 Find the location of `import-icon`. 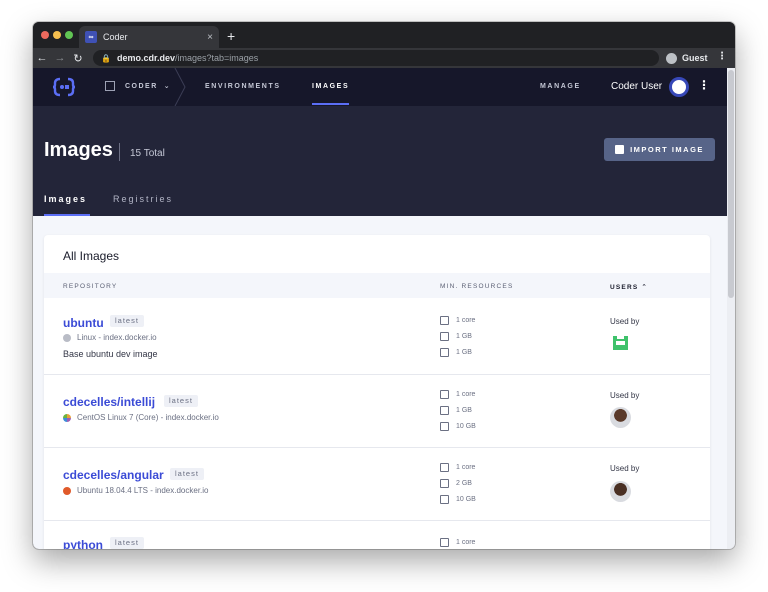

import-icon is located at coordinates (620, 149).